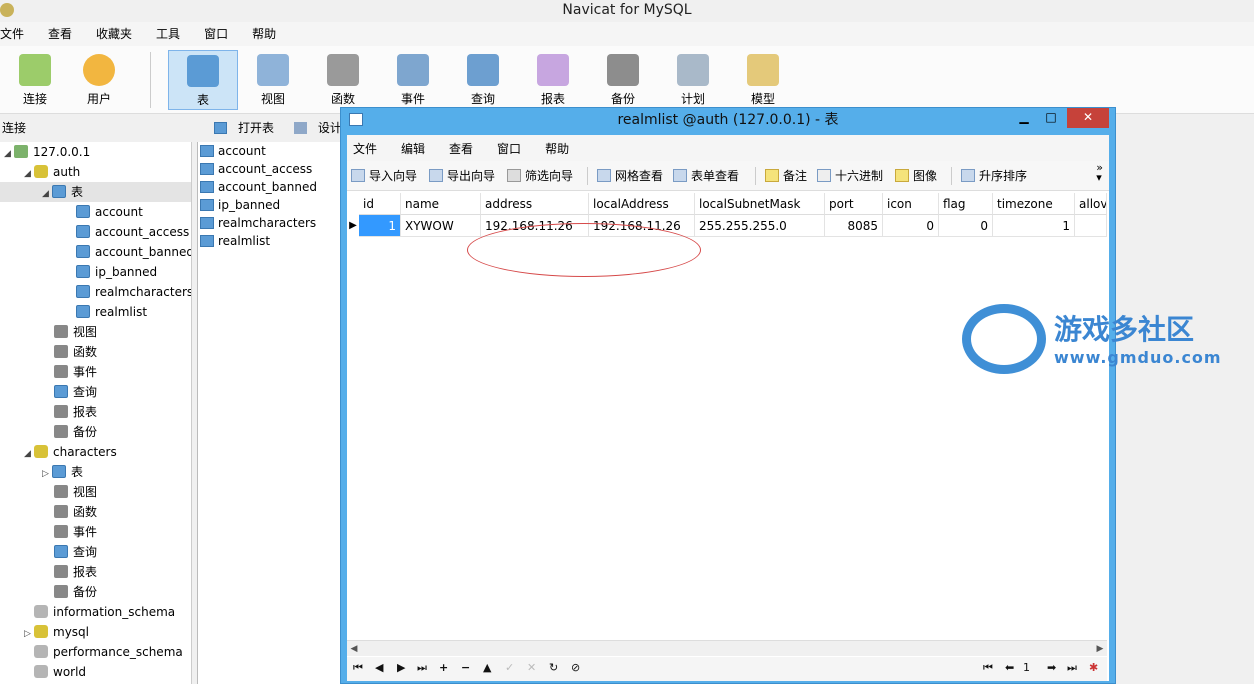  What do you see at coordinates (384, 175) in the screenshot?
I see `import-wizard-button: 导入向导` at bounding box center [384, 175].